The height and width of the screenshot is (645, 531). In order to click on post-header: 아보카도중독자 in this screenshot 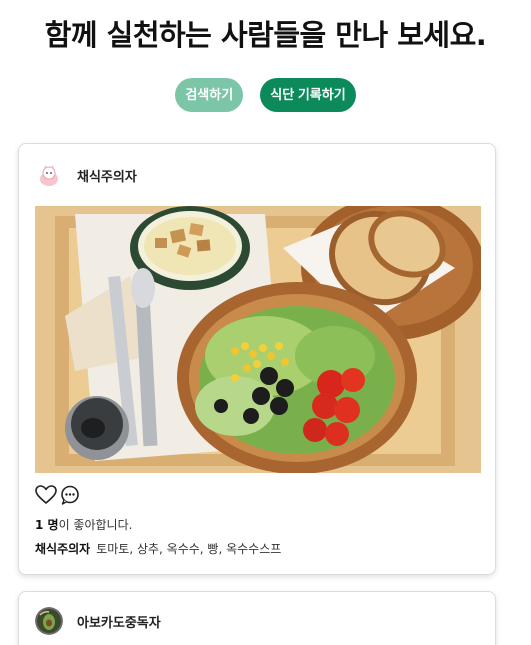, I will do `click(98, 621)`.